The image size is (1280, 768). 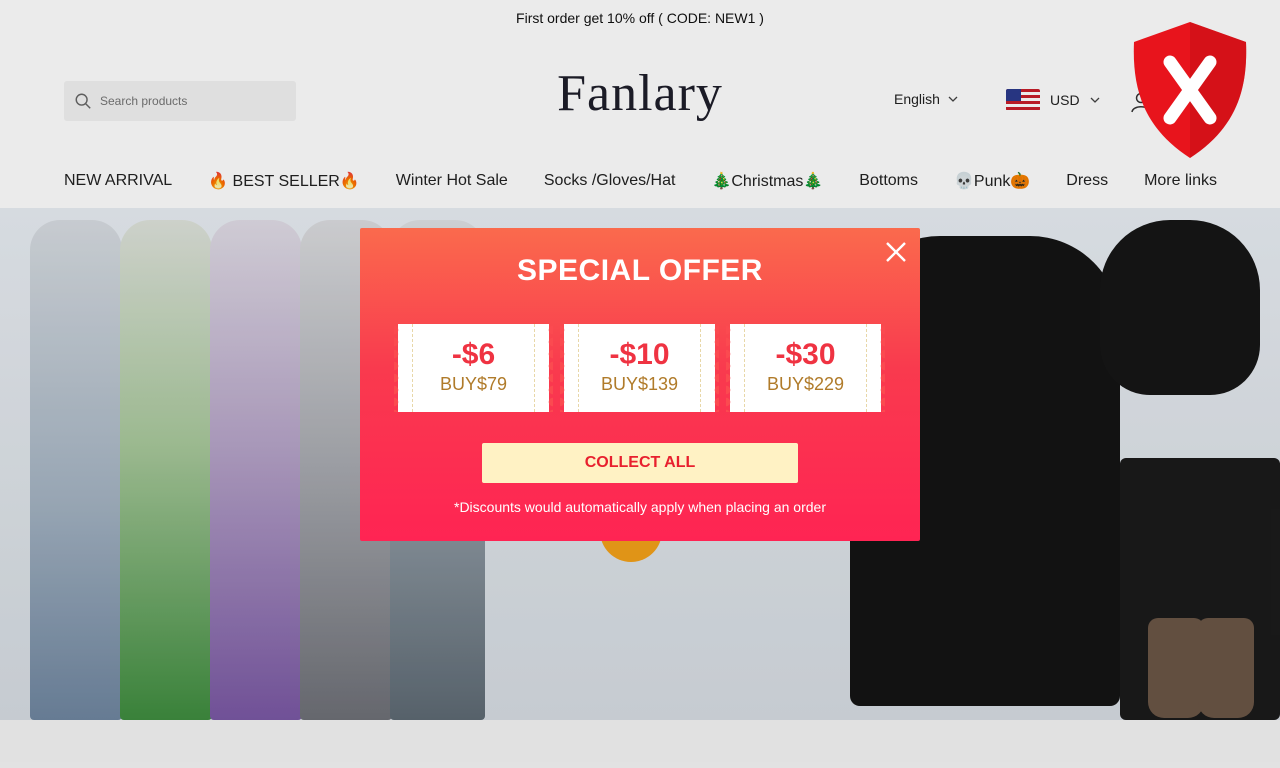 I want to click on coupon-card: -$6 BUY$79, so click(x=473, y=368).